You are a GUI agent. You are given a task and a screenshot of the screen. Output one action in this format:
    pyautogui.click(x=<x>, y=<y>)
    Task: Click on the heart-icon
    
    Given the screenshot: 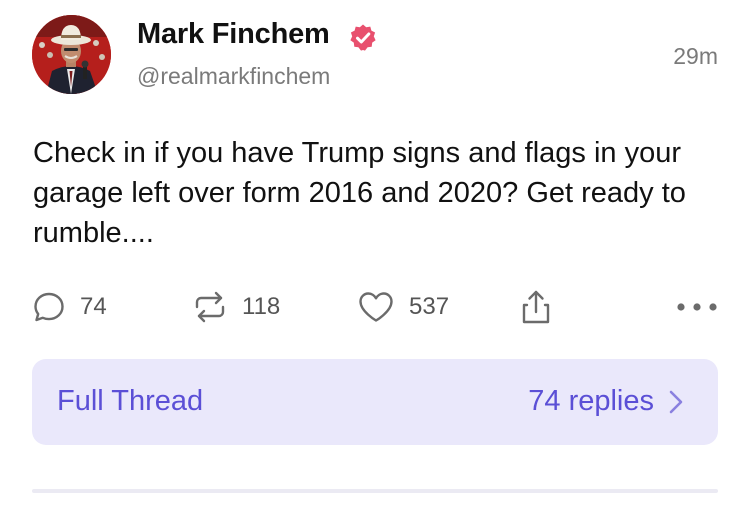 What is the action you would take?
    pyautogui.click(x=376, y=307)
    